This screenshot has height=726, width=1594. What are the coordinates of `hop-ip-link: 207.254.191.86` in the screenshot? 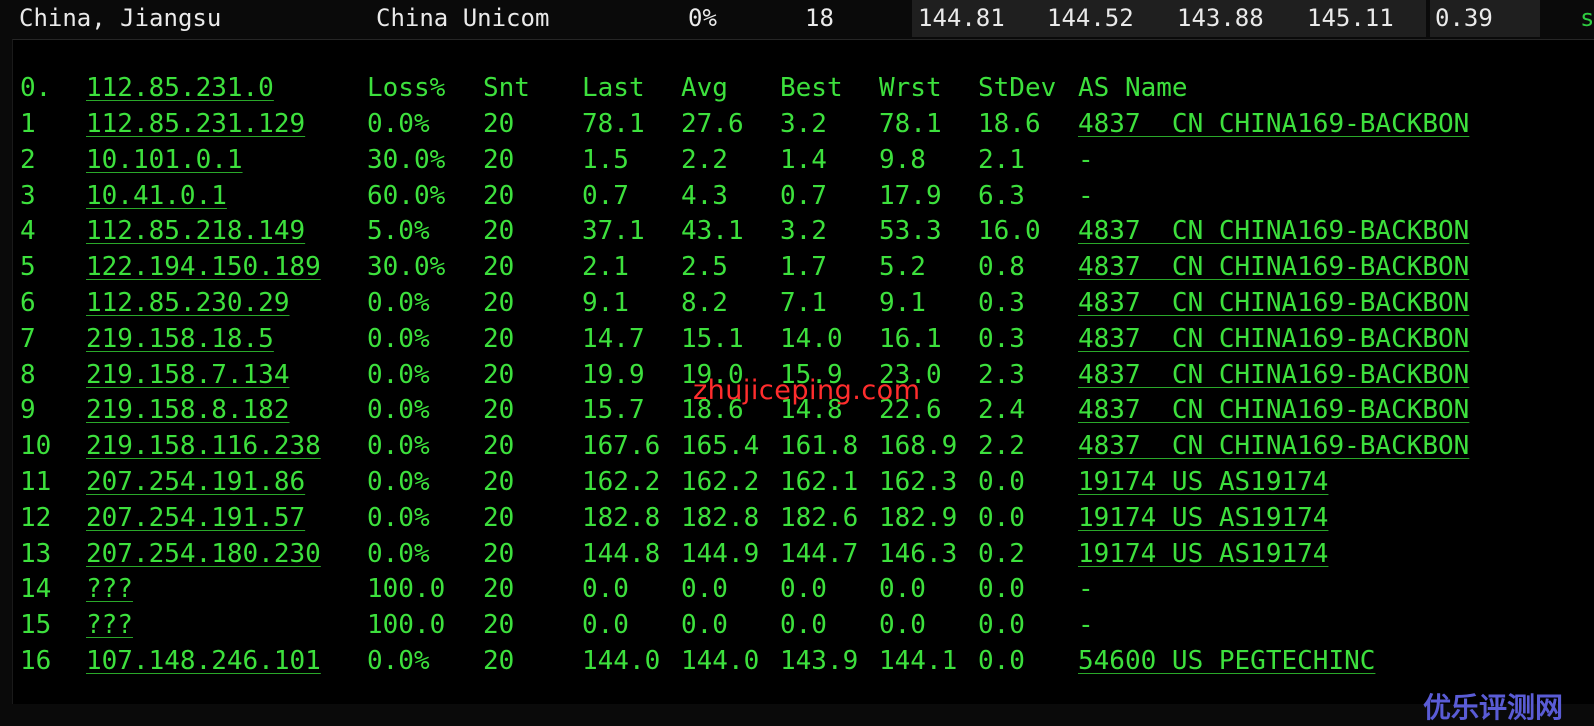 It's located at (195, 482).